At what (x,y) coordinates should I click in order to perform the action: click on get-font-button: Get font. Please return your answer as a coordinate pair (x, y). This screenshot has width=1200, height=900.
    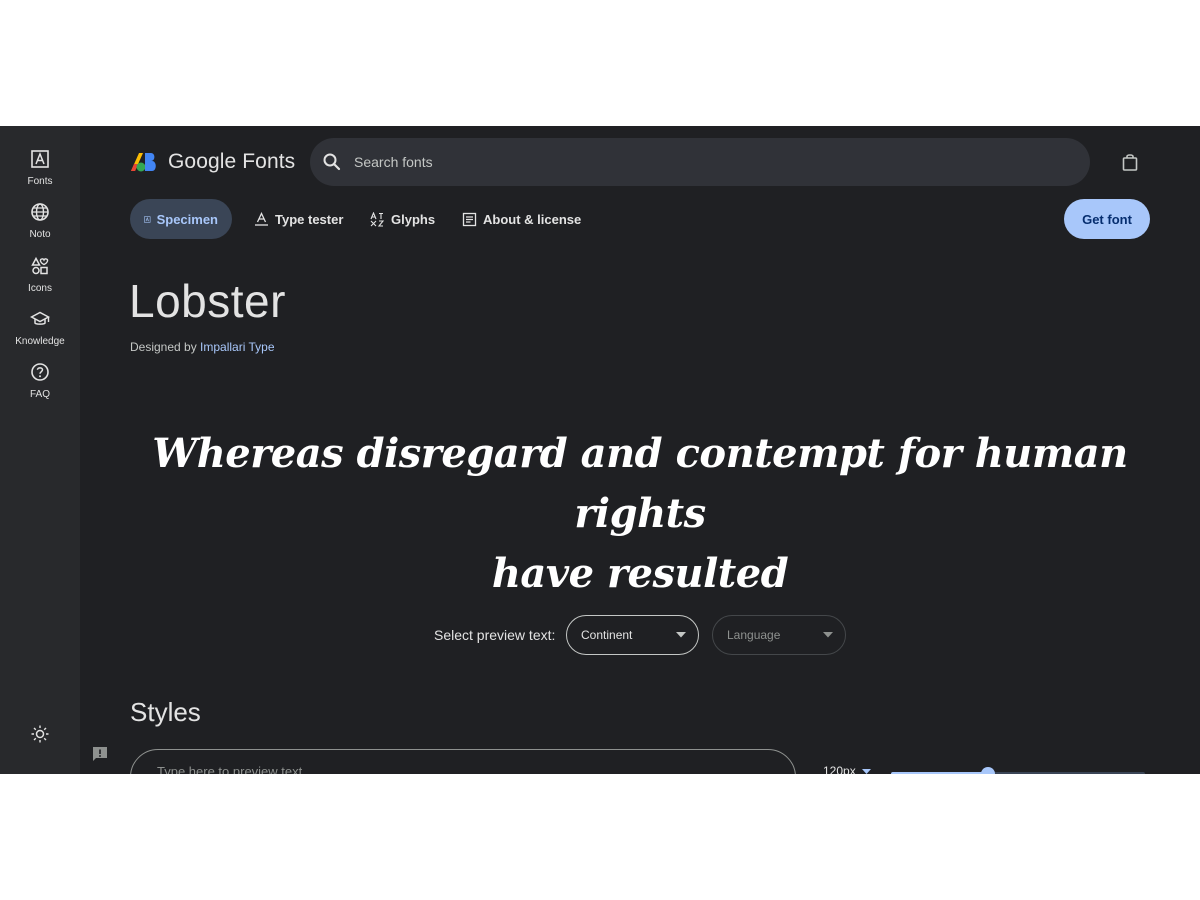
    Looking at the image, I should click on (1107, 219).